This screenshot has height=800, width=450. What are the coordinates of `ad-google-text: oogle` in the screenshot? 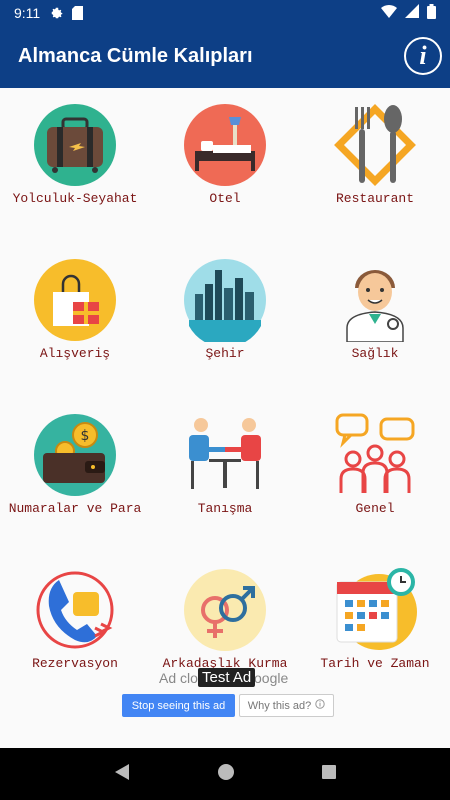 It's located at (271, 678).